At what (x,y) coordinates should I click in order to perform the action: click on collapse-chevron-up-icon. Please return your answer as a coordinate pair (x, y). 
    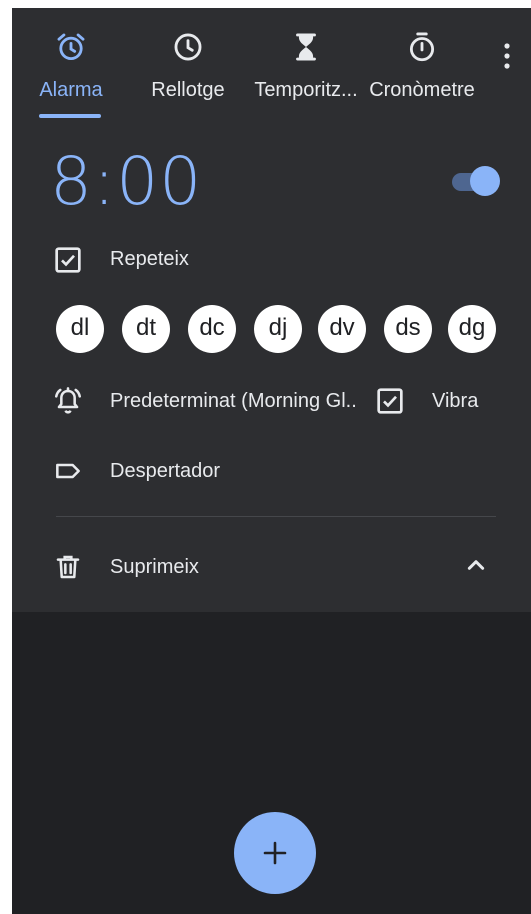
    Looking at the image, I should click on (476, 565).